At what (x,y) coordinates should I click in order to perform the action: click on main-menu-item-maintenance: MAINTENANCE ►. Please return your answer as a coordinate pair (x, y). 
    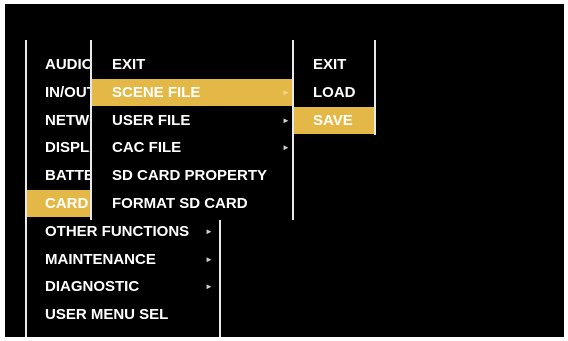
    Looking at the image, I should click on (123, 259).